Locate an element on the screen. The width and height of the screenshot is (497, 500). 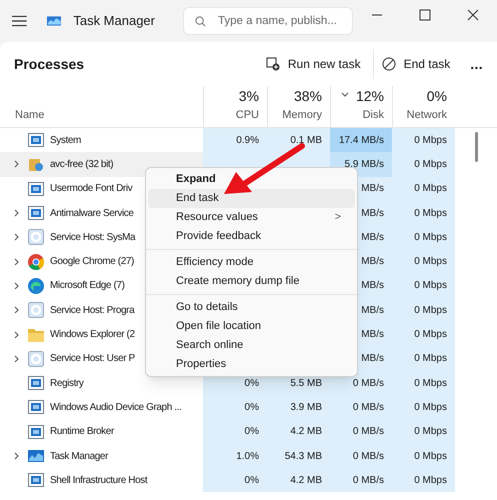
memory-cell: 0.1 MB is located at coordinates (298, 140).